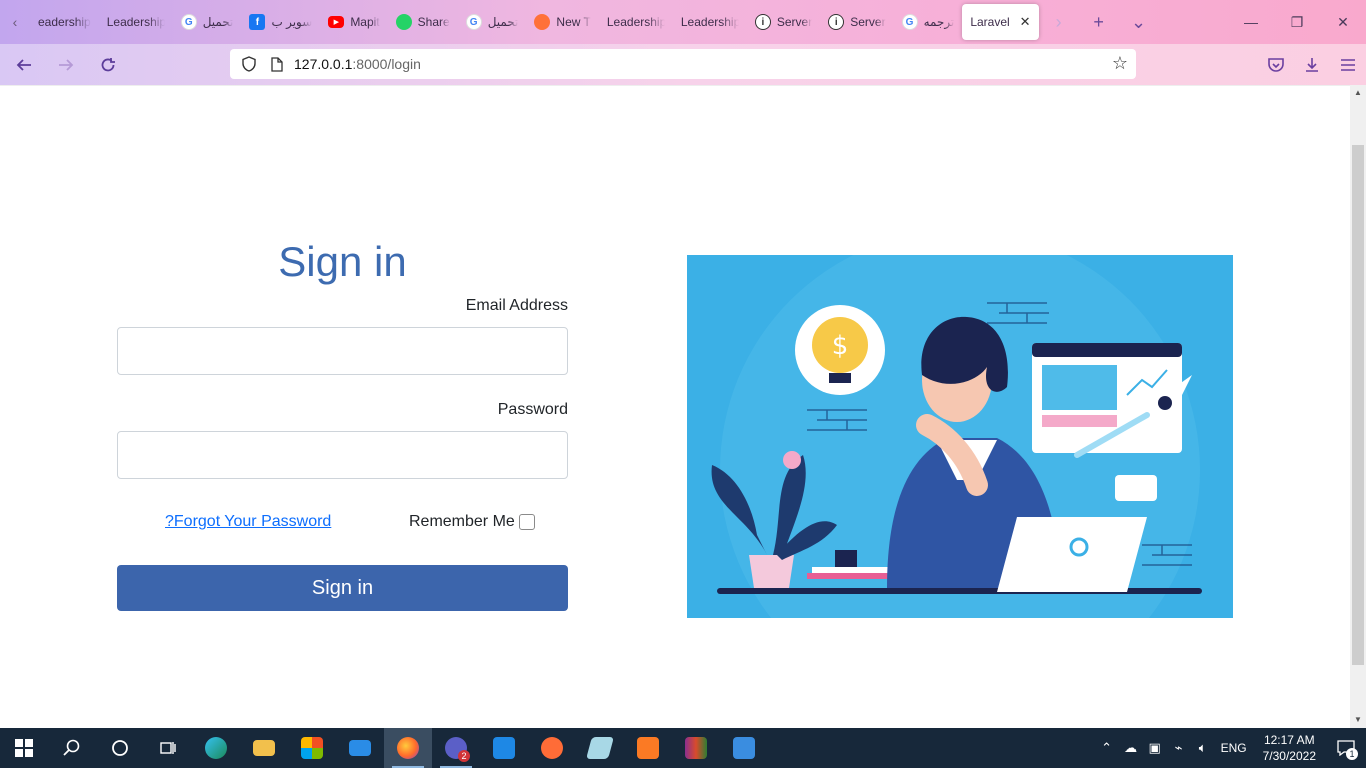 The height and width of the screenshot is (768, 1366). I want to click on forgot-password-link: ?Forgot Your Password, so click(248, 522).